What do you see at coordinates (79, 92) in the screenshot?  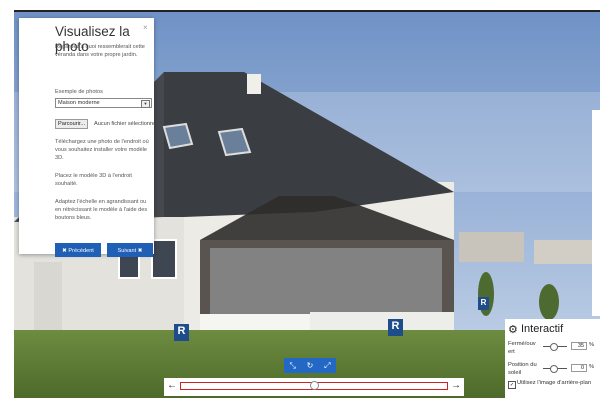 I see `examples-label: Exemple de photos` at bounding box center [79, 92].